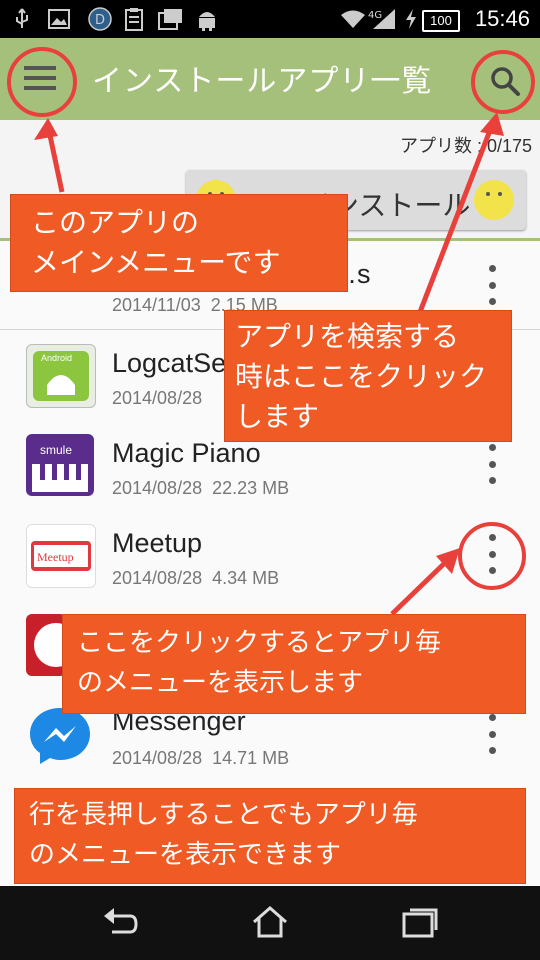  What do you see at coordinates (120, 922) in the screenshot?
I see `back-icon` at bounding box center [120, 922].